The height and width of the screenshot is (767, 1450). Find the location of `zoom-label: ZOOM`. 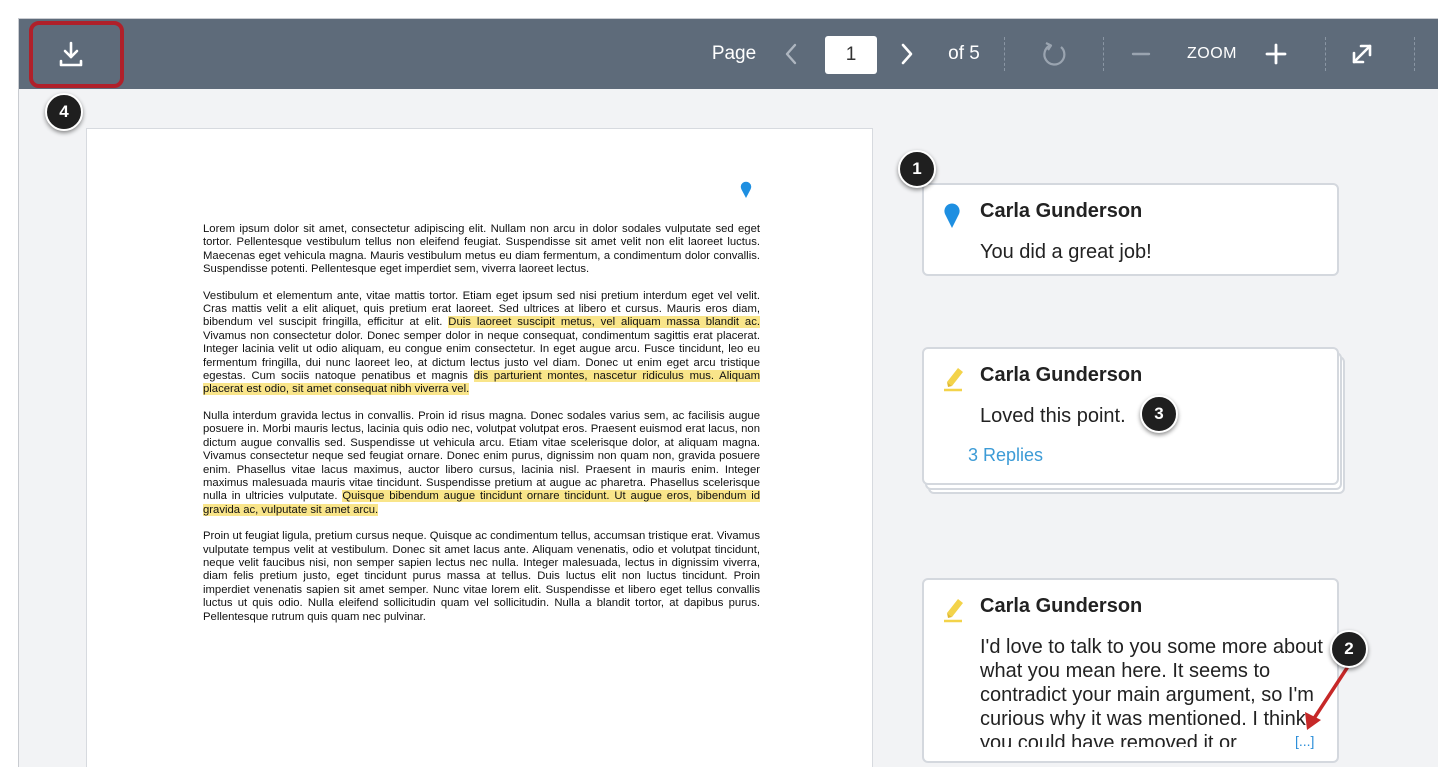

zoom-label: ZOOM is located at coordinates (1212, 53).